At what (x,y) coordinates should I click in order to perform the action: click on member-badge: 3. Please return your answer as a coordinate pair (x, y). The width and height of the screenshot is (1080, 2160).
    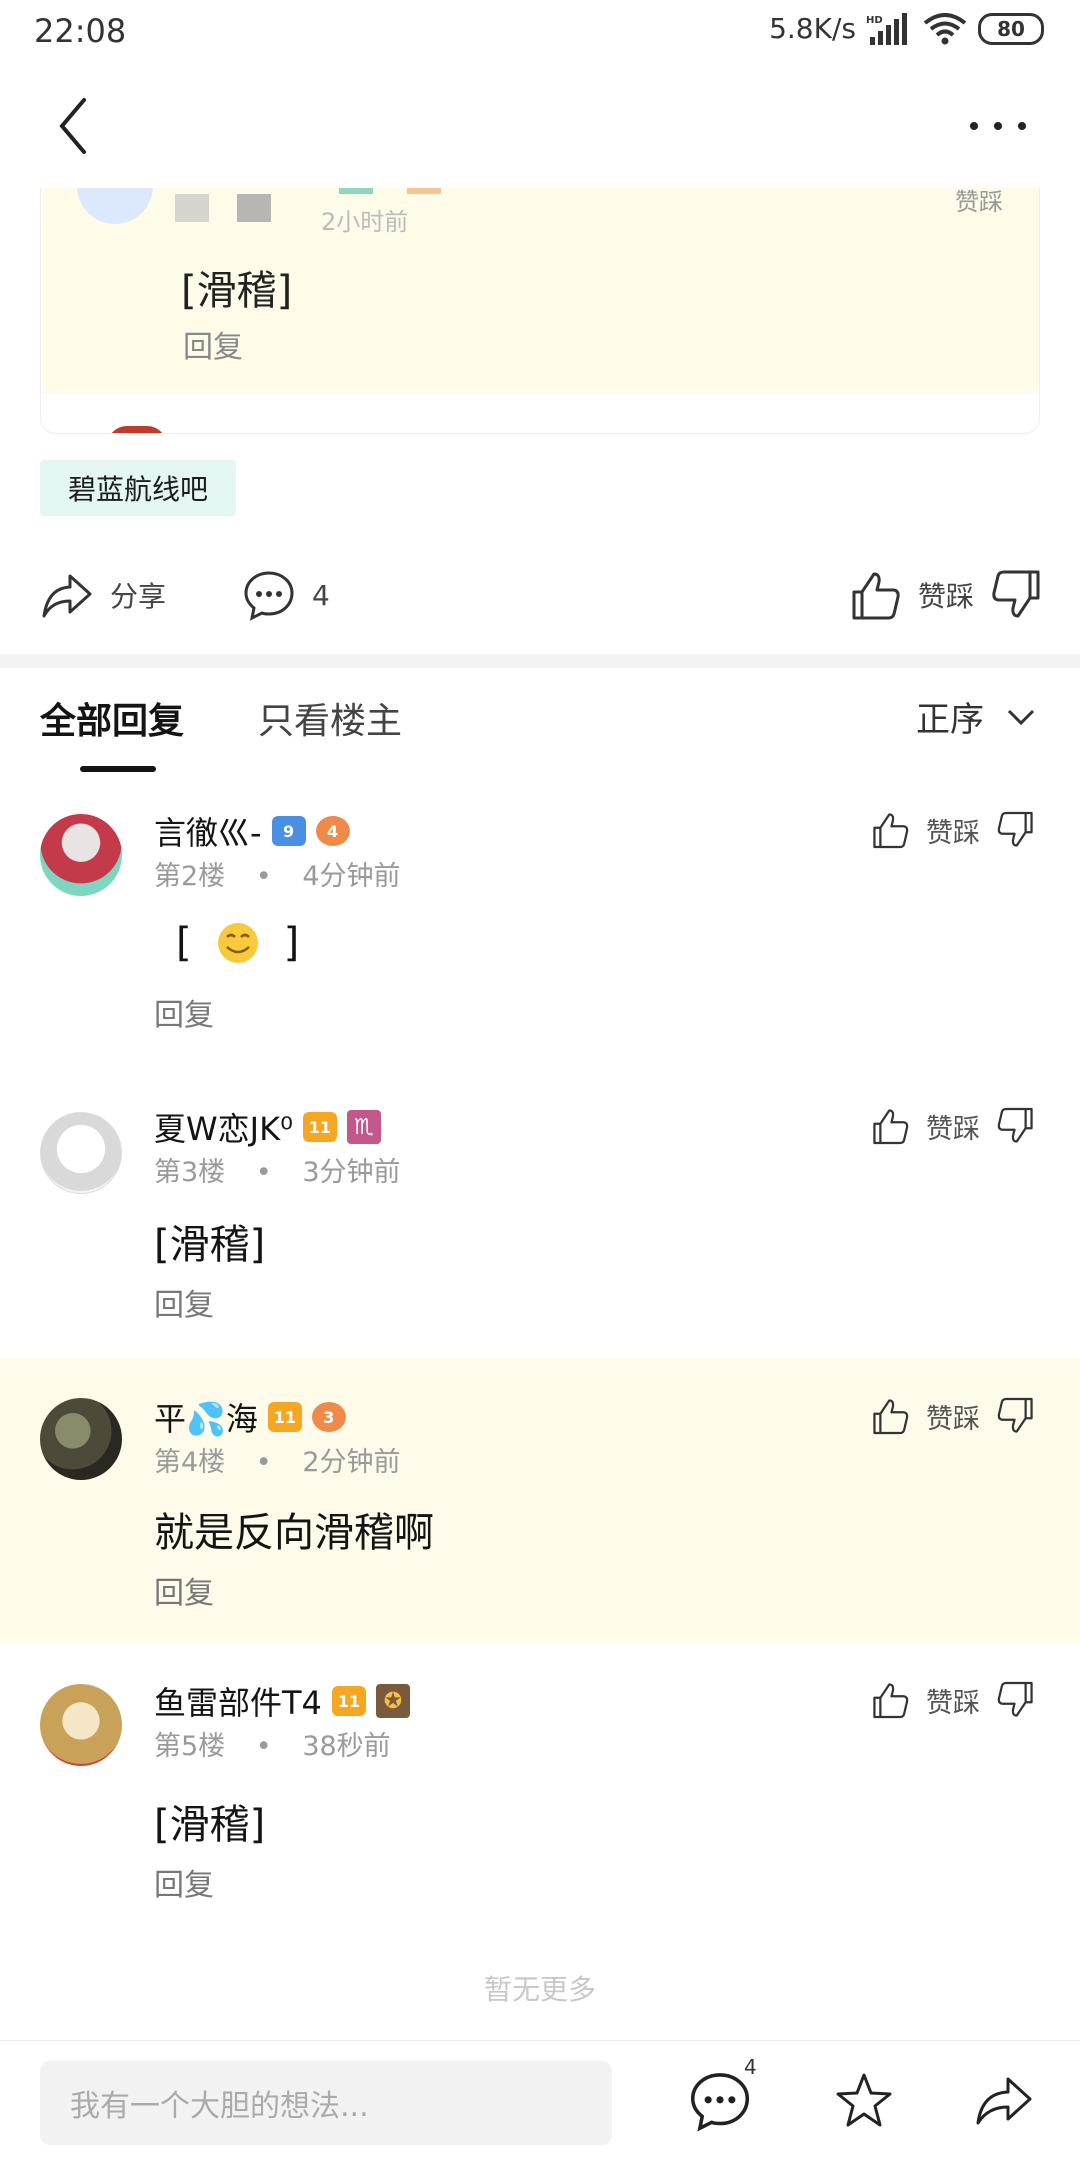
    Looking at the image, I should click on (328, 1417).